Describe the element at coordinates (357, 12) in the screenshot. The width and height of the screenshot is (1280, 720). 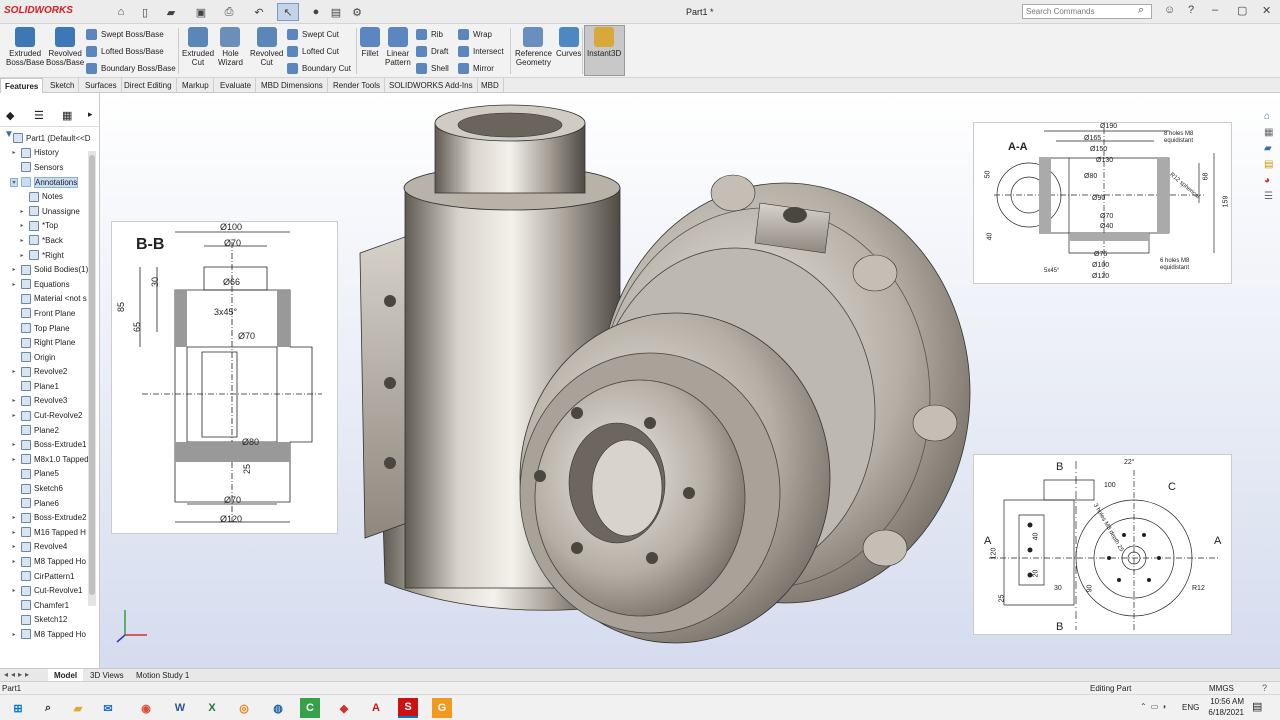
I see `options-gear-icon: ⚙` at that location.